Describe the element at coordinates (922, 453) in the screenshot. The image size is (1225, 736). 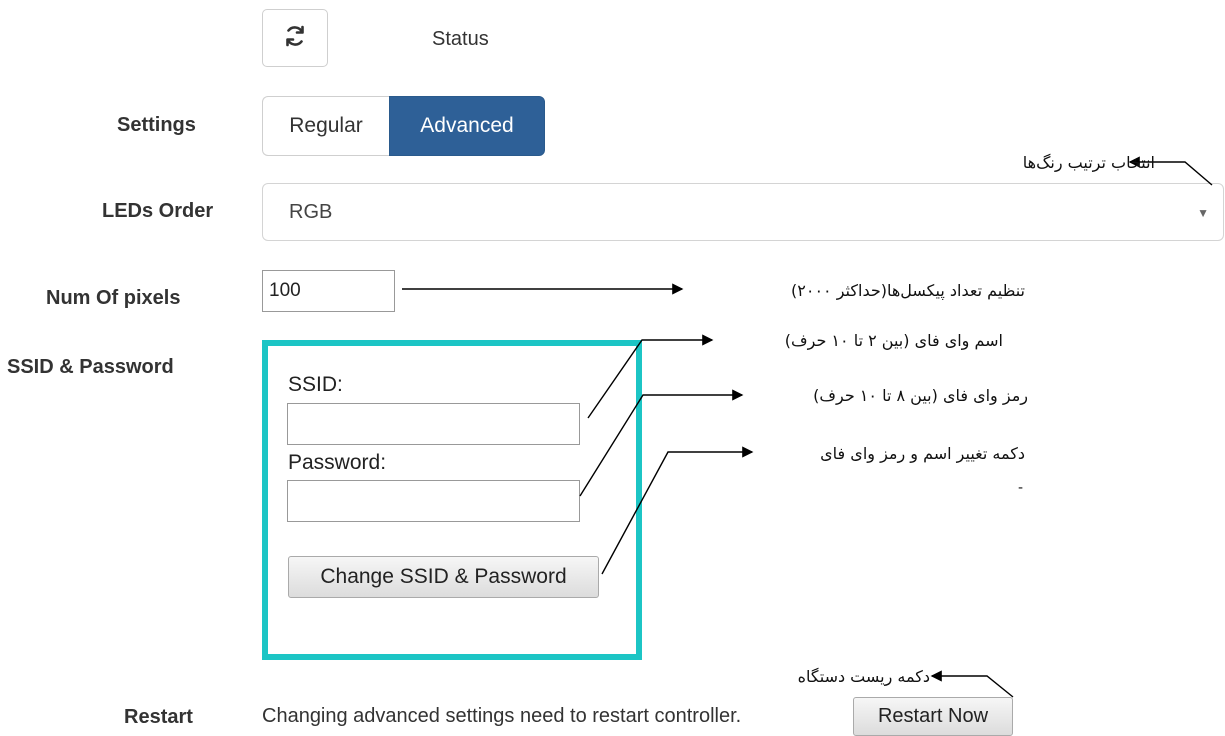
I see `change-button-note: دکمه تغییر اسم و رمز وای فای` at that location.